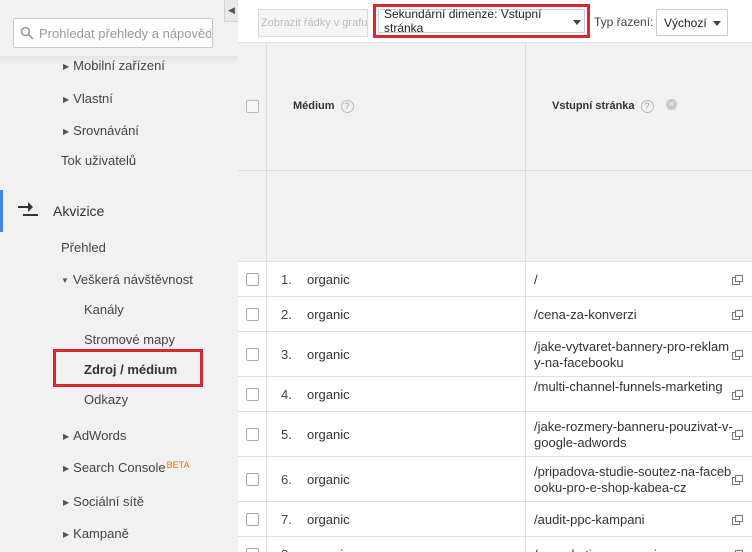 The width and height of the screenshot is (752, 552). I want to click on nav-item-custom: ▶ Vlastní, so click(88, 98).